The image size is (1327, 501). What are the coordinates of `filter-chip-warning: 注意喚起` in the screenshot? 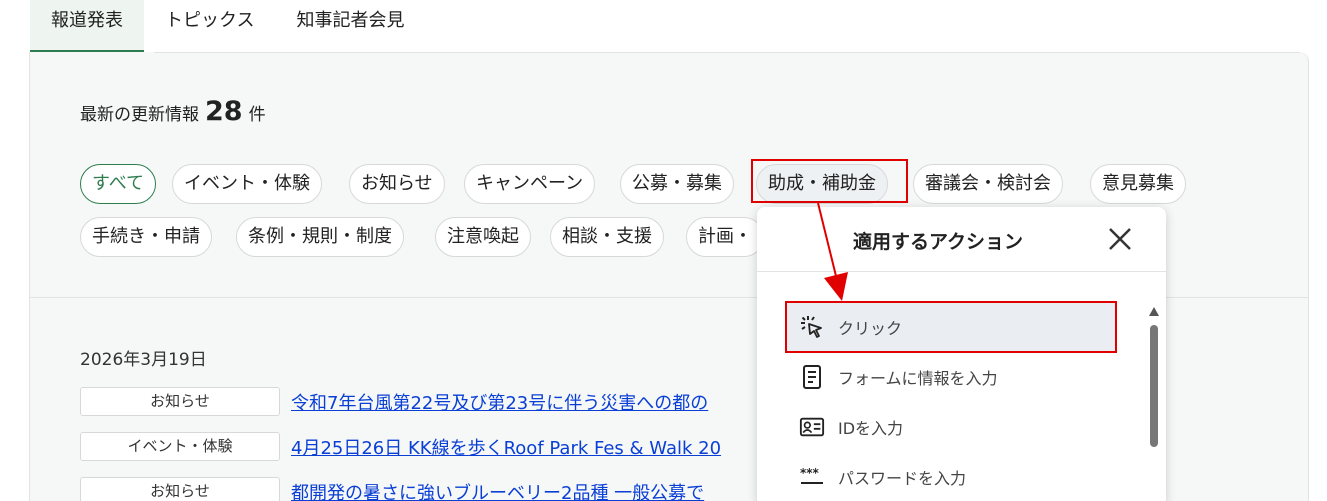 It's located at (483, 237).